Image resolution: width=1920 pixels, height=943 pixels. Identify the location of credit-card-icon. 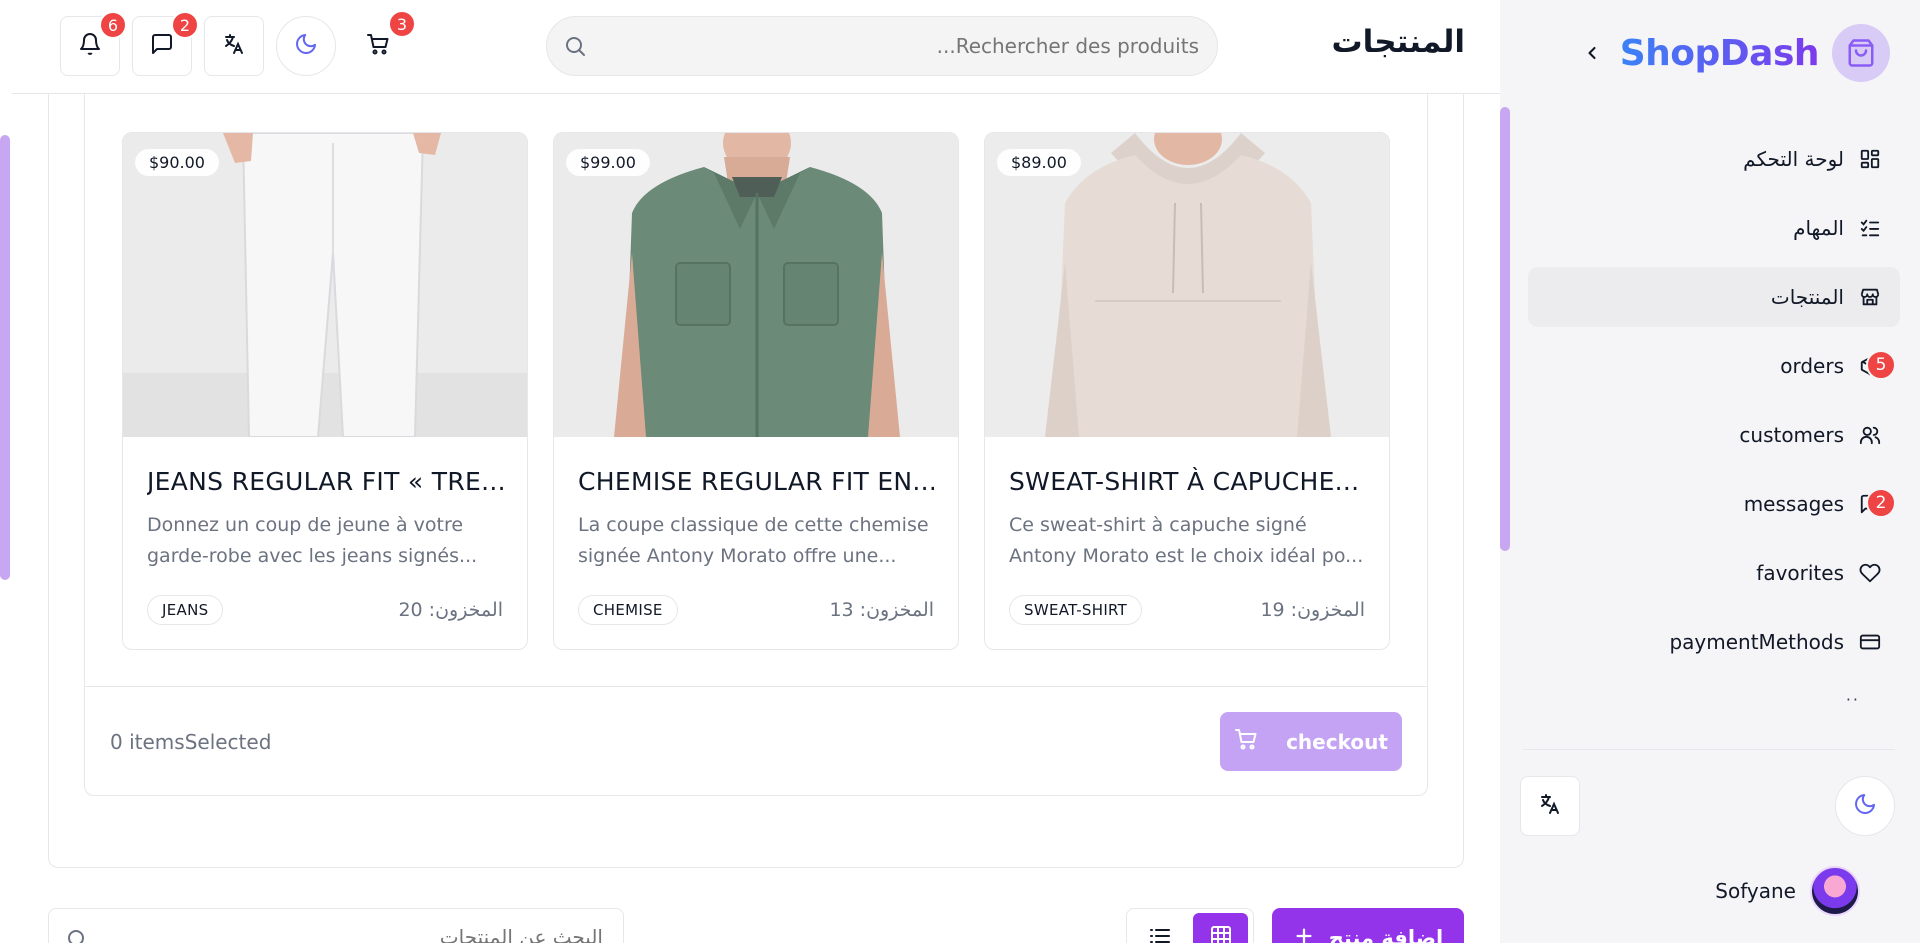
(1870, 642).